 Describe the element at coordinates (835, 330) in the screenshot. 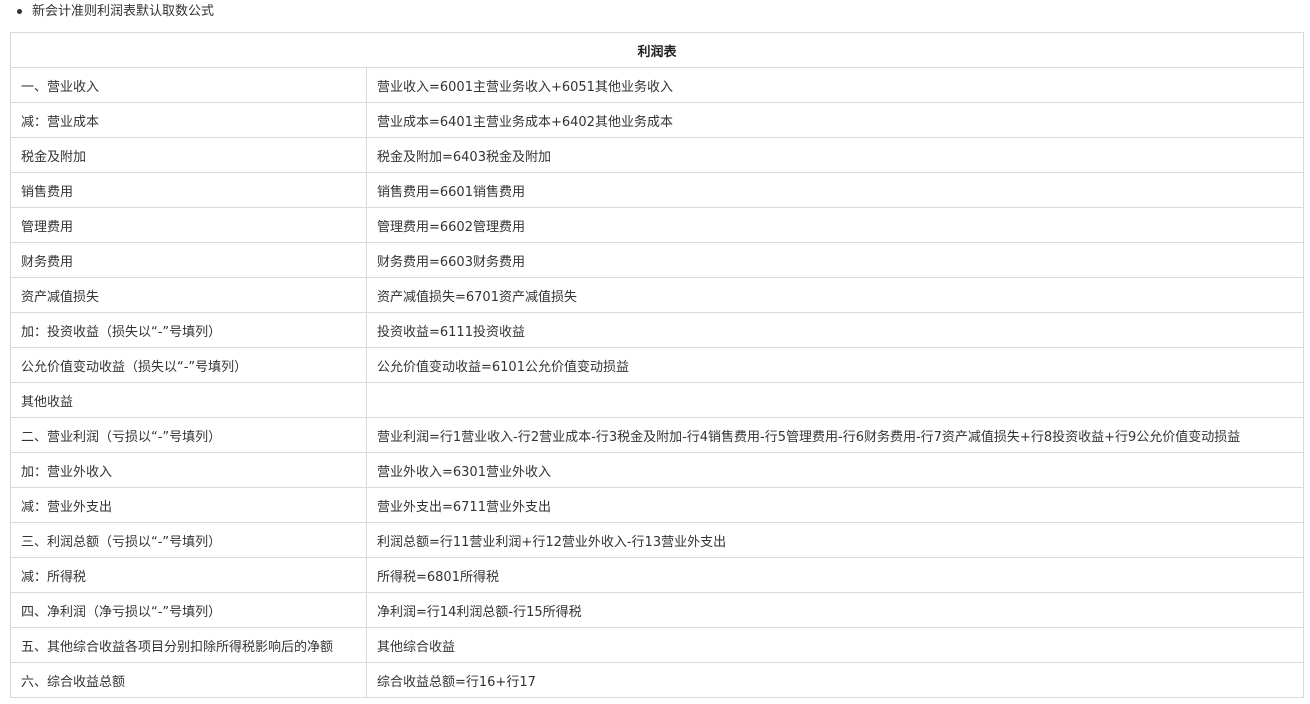

I see `row-formula-cell: 投资收益=6111投资收益` at that location.